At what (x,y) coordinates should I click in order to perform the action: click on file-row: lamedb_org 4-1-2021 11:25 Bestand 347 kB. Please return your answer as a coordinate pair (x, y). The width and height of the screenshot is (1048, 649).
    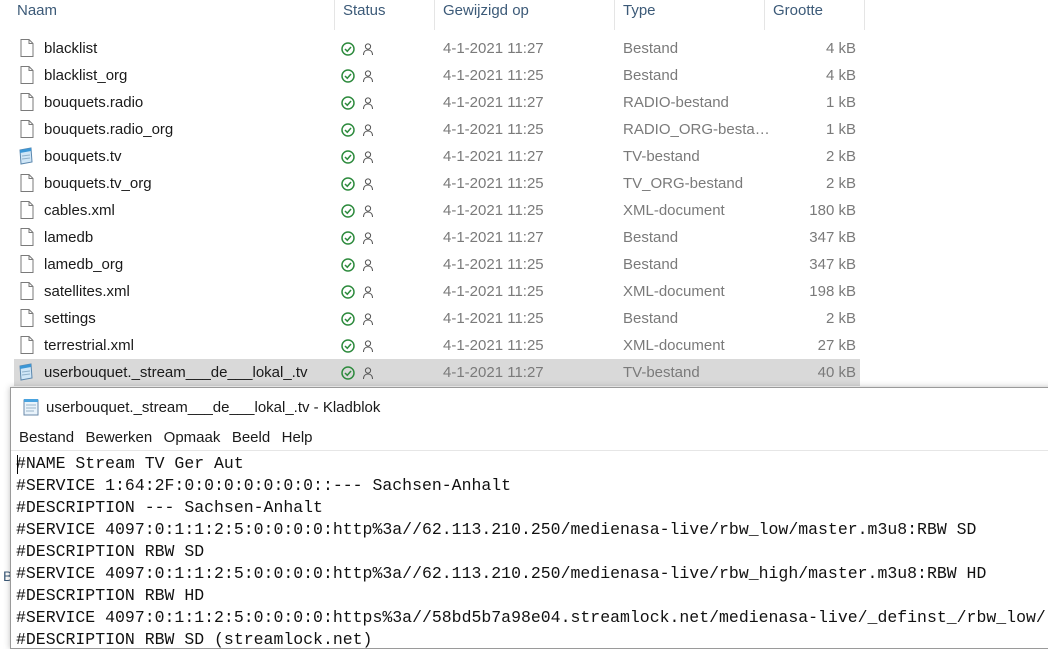
    Looking at the image, I should click on (437, 264).